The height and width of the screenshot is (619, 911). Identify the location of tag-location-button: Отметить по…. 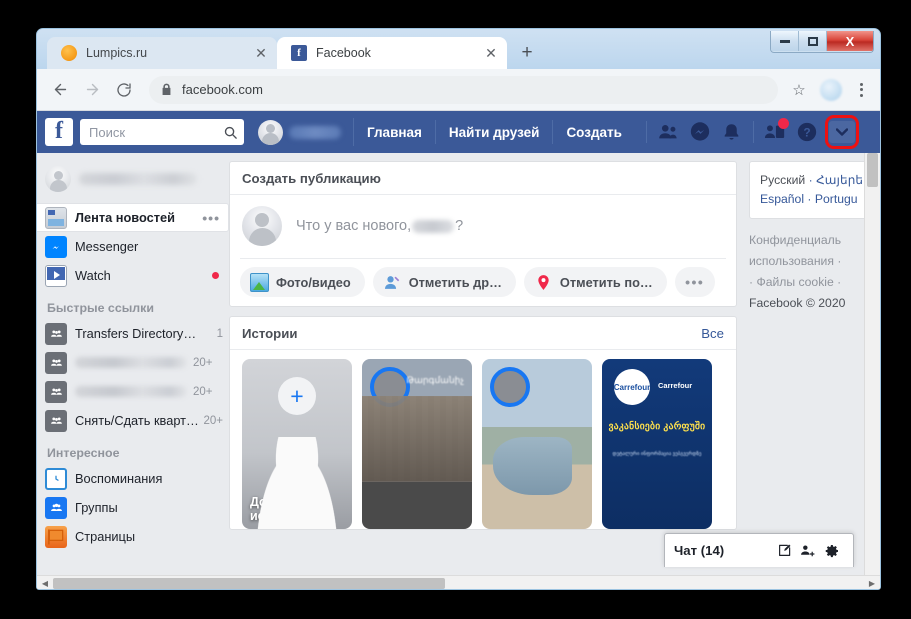
(595, 282).